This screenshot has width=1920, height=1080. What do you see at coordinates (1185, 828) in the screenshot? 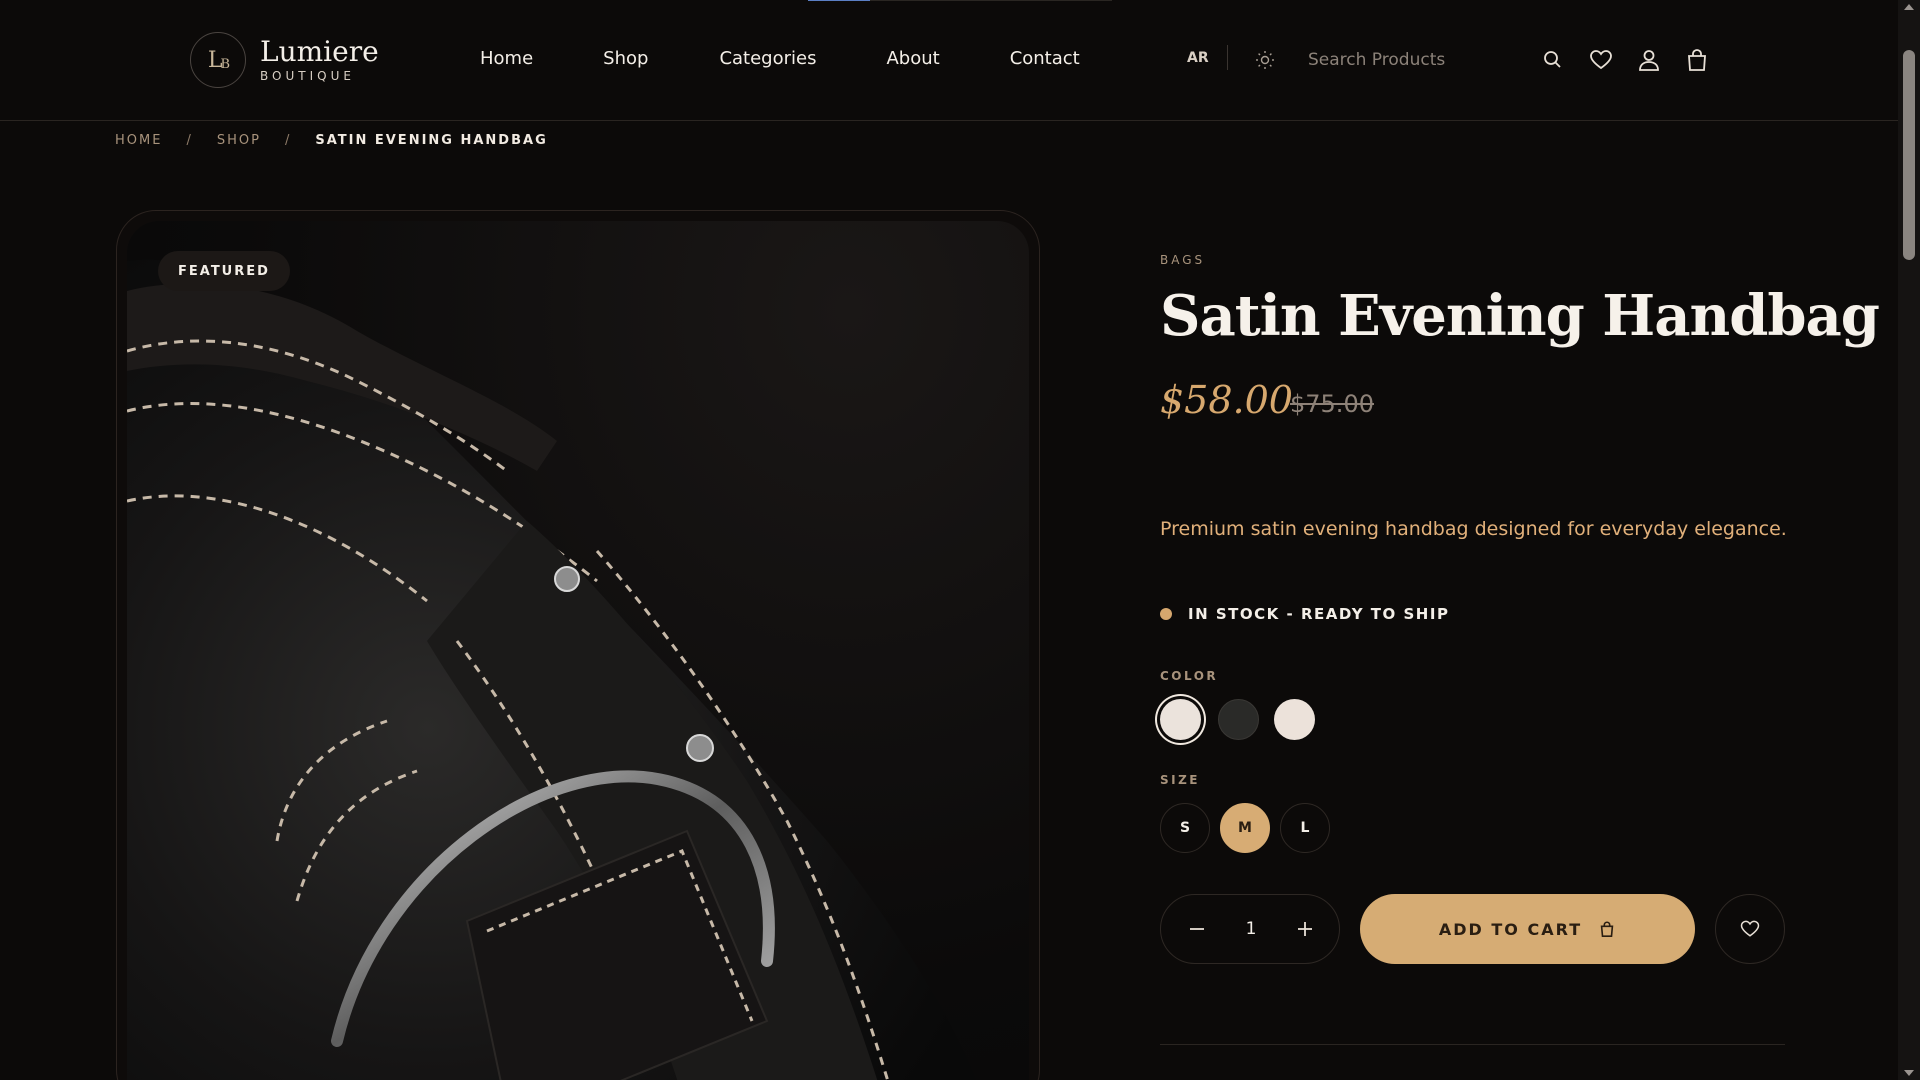
I see `size-option-s: S` at bounding box center [1185, 828].